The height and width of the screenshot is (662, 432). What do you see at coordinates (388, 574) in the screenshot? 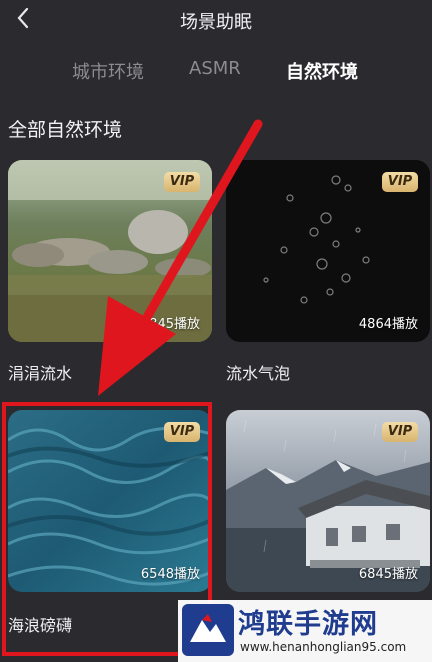
I see `play-count: 6845播放` at bounding box center [388, 574].